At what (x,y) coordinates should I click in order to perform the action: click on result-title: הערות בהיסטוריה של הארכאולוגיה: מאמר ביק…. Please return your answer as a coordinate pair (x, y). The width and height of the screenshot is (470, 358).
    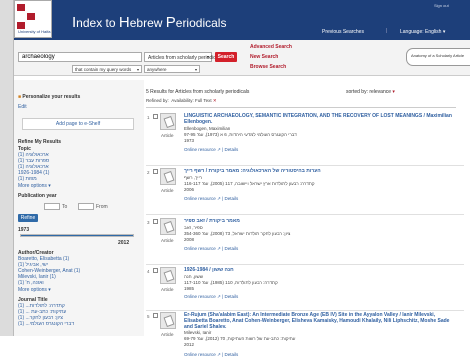
    Looking at the image, I should click on (324, 171).